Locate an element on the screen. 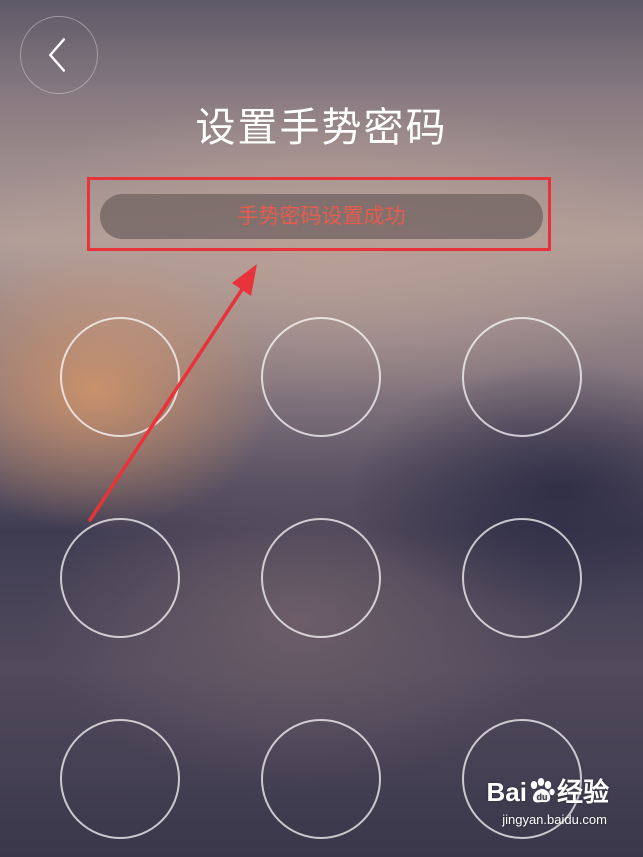 This screenshot has height=857, width=643. paw-icon: du is located at coordinates (542, 790).